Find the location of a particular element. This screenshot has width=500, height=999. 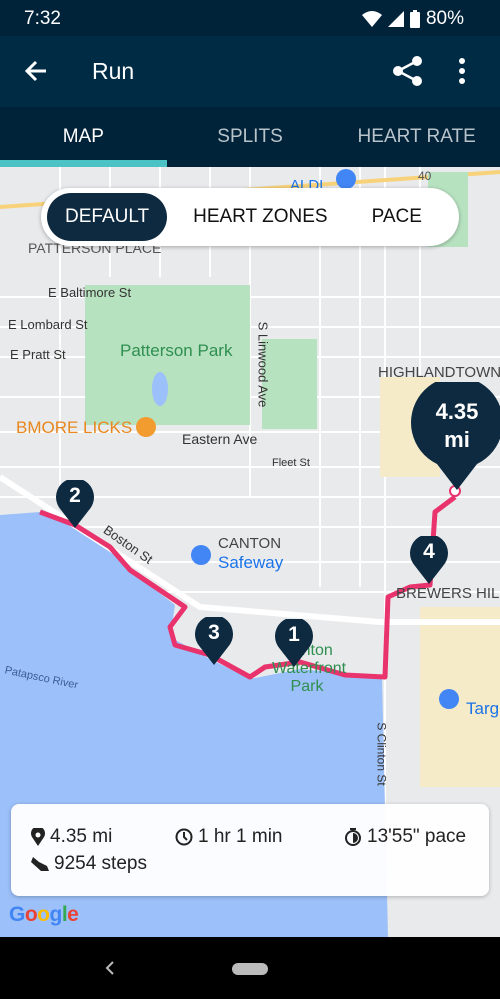

nav-back-icon is located at coordinates (110, 968).